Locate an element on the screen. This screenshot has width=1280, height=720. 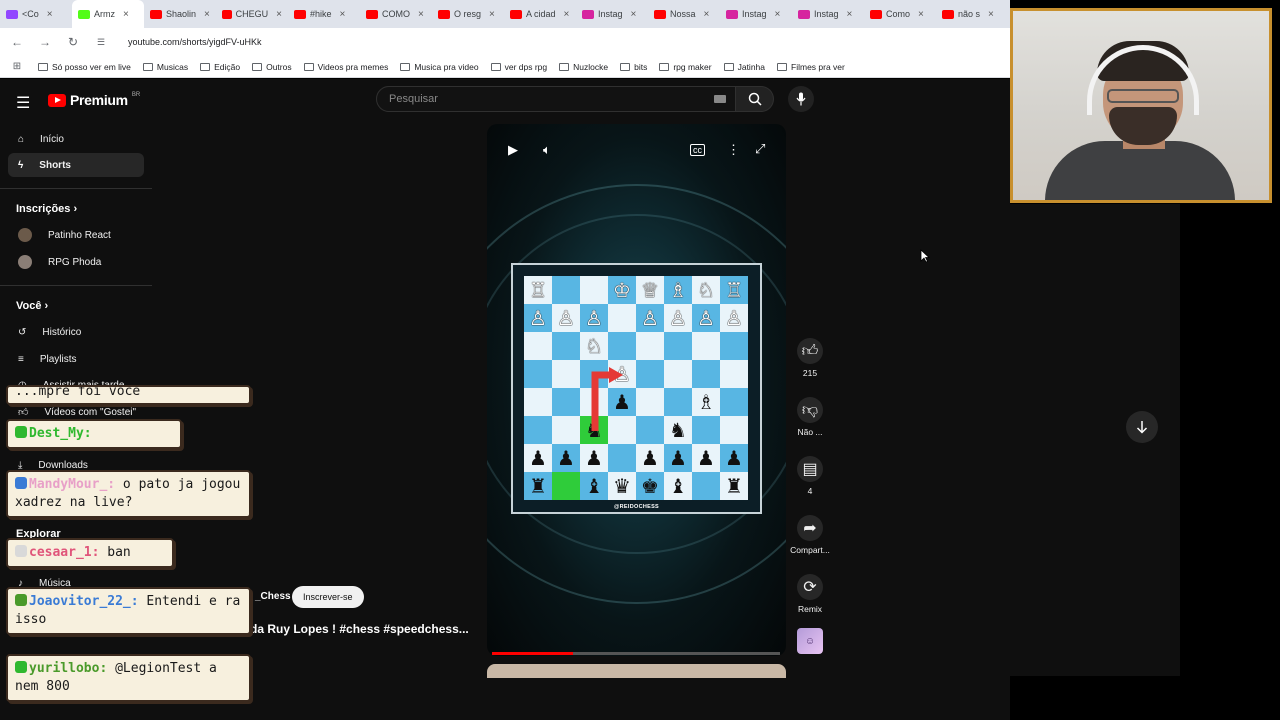
browser-tab: #hike × is located at coordinates (324, 14).